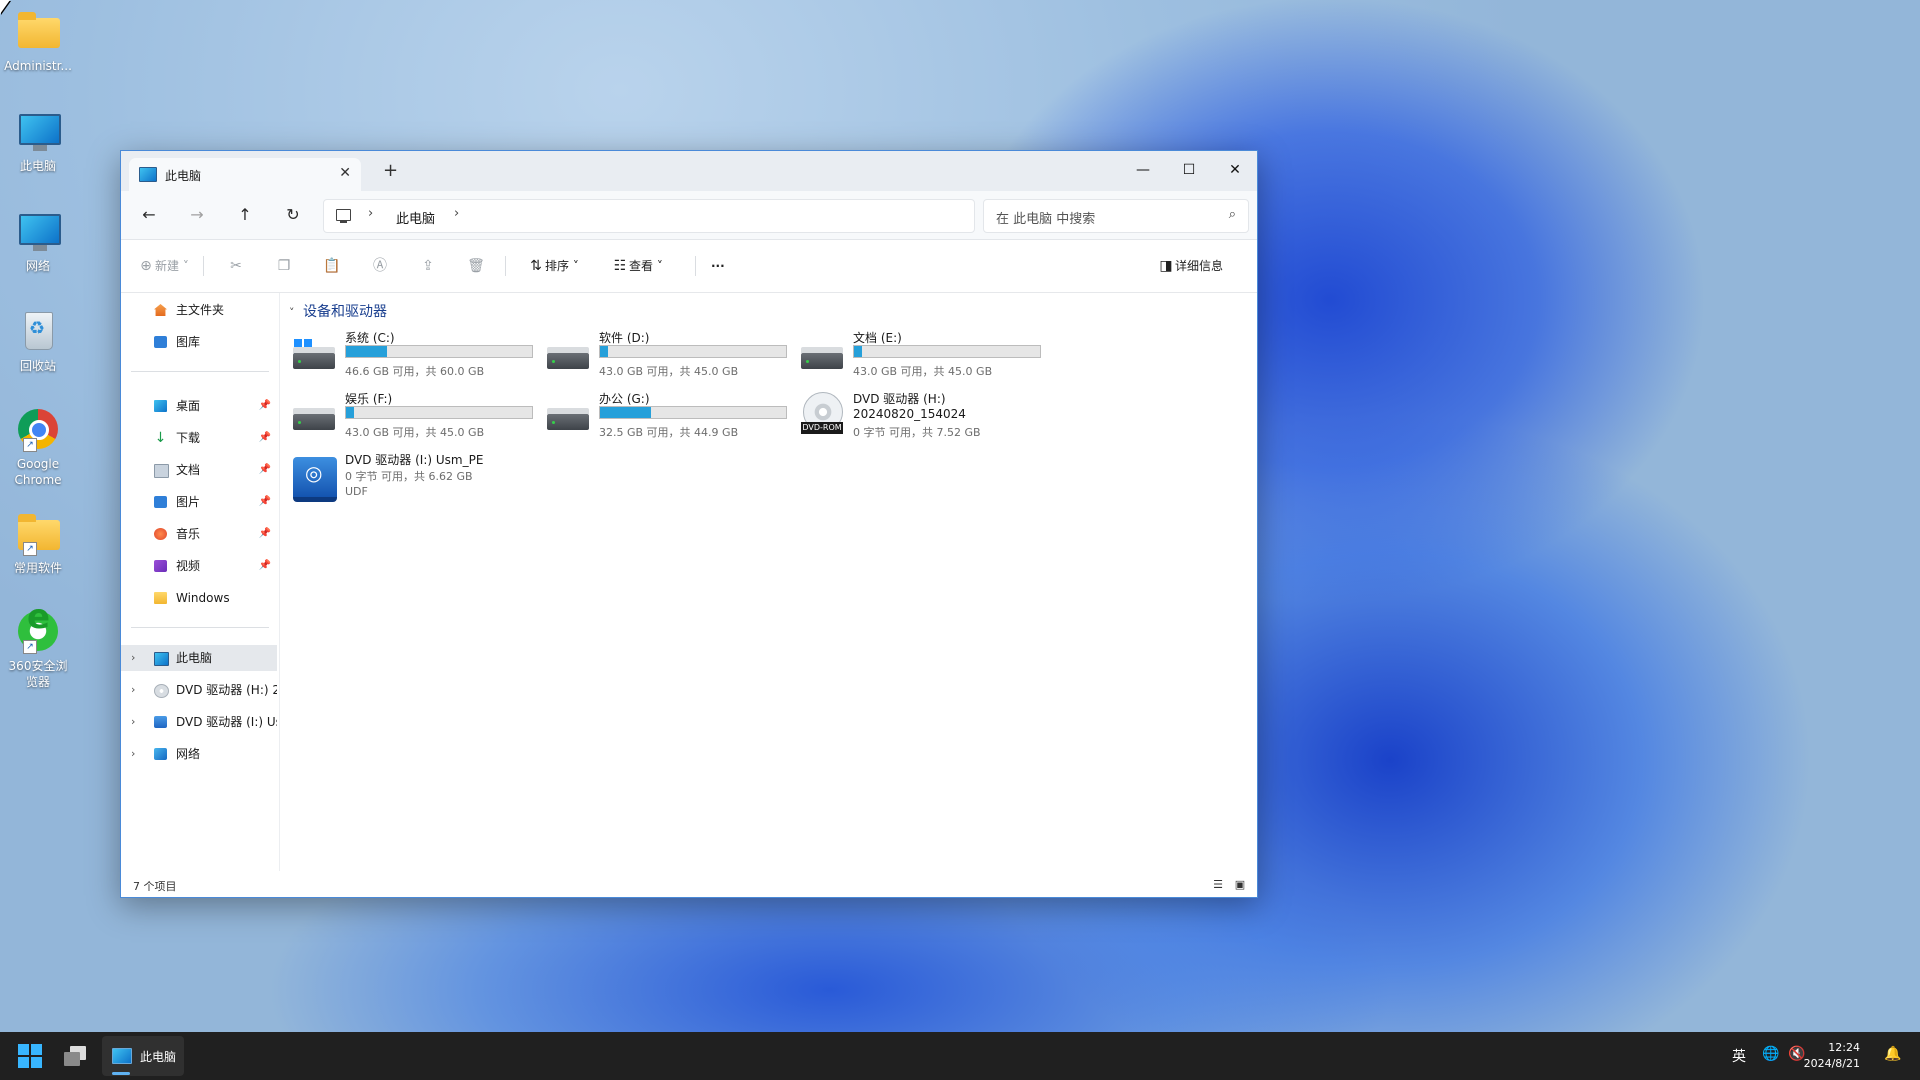 The image size is (1920, 1080). What do you see at coordinates (188, 534) in the screenshot?
I see `nav-item-label: 音乐` at bounding box center [188, 534].